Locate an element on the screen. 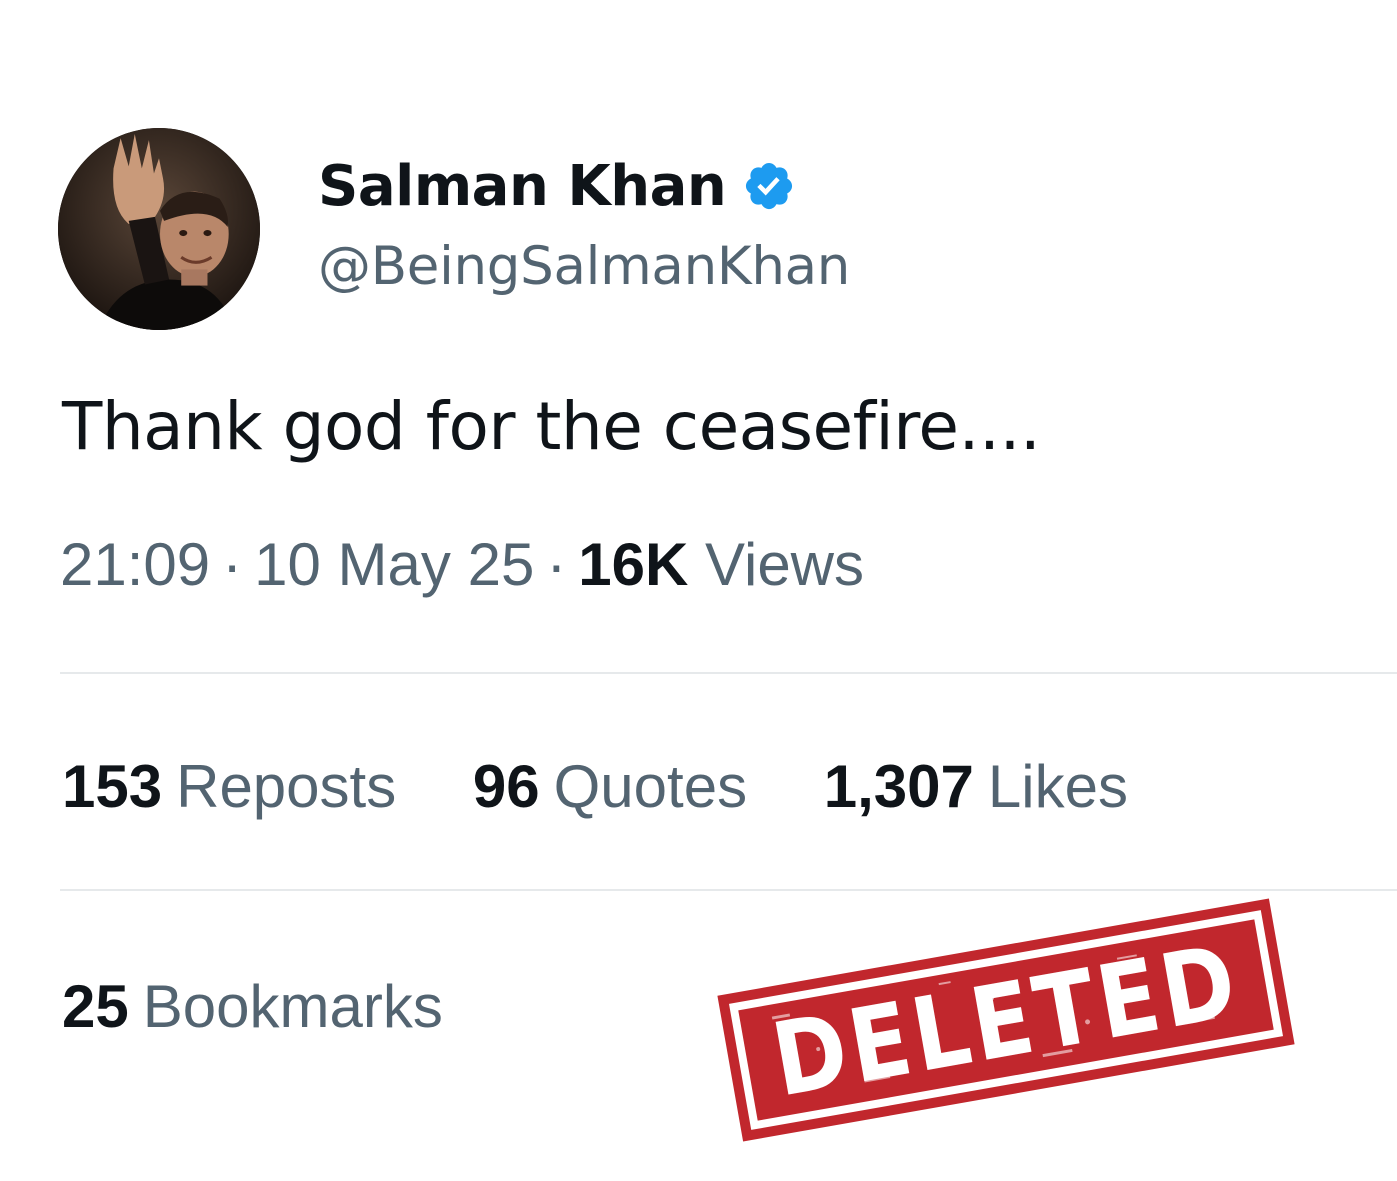 Image resolution: width=1397 pixels, height=1181 pixels. reposts-label: Reposts is located at coordinates (286, 786).